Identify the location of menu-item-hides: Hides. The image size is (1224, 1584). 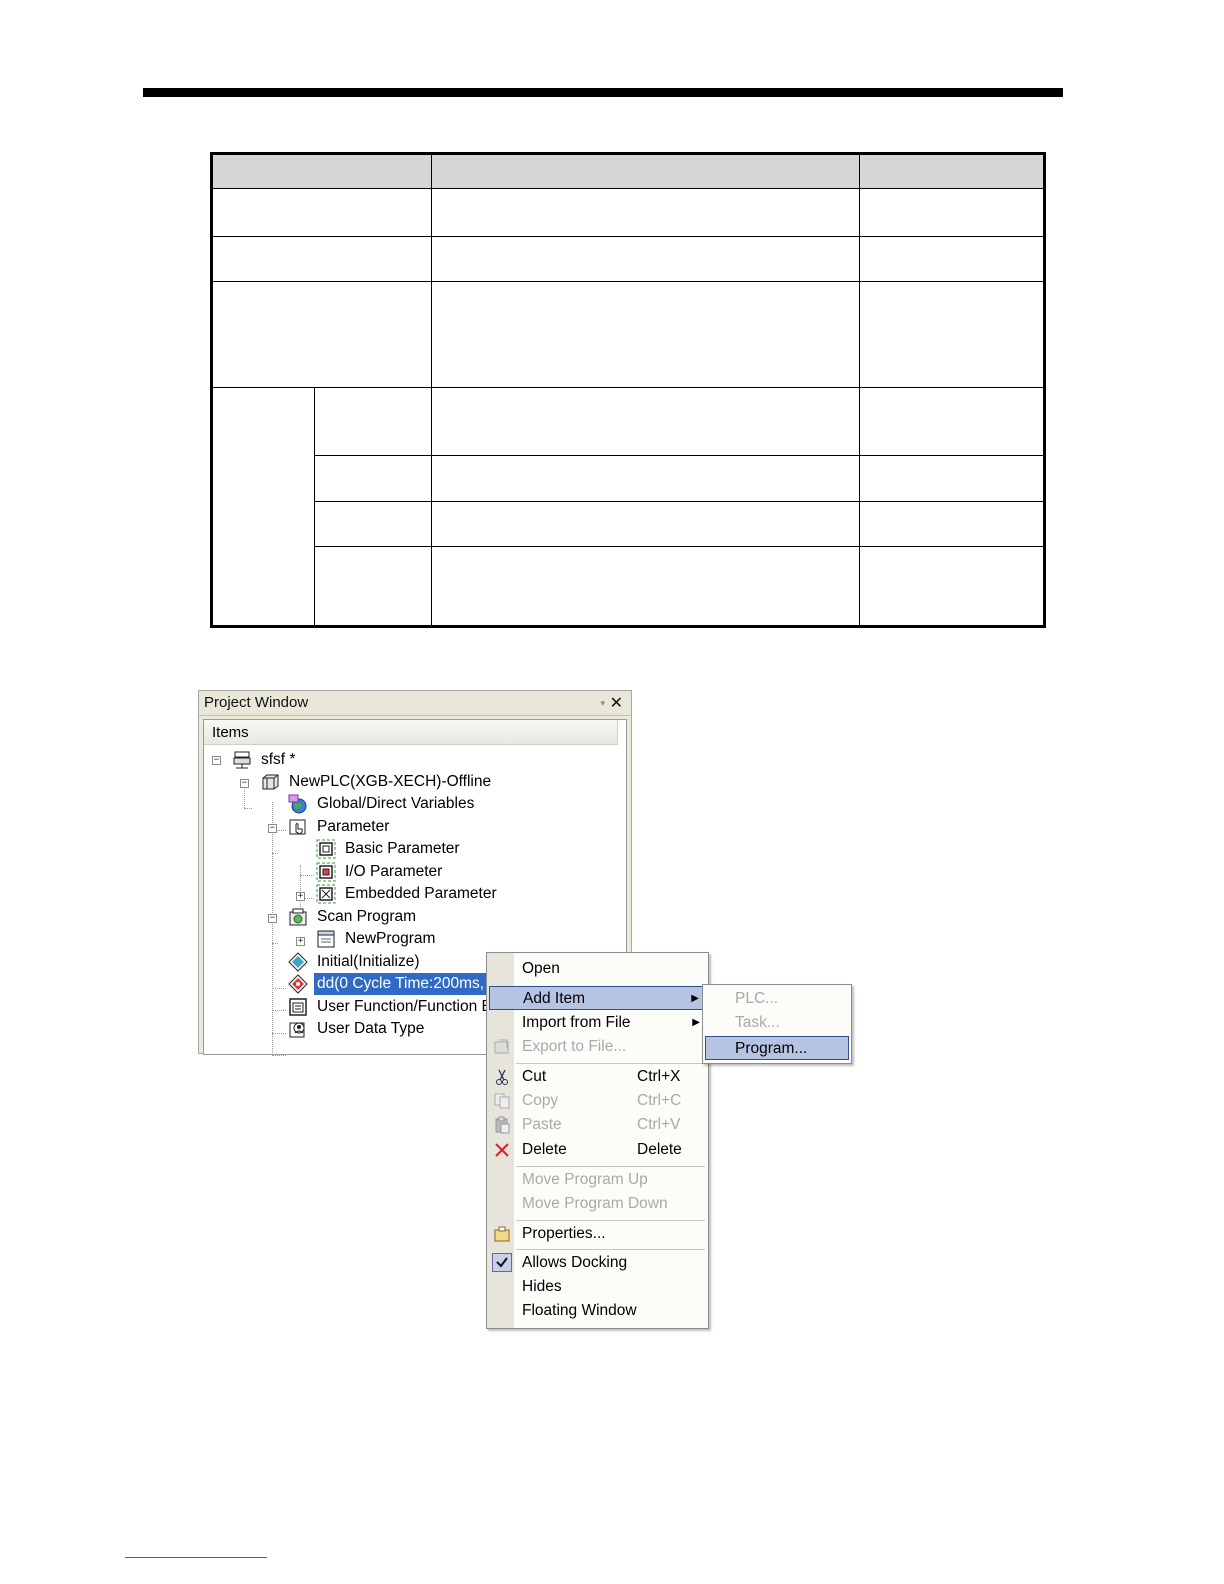
(597, 1287).